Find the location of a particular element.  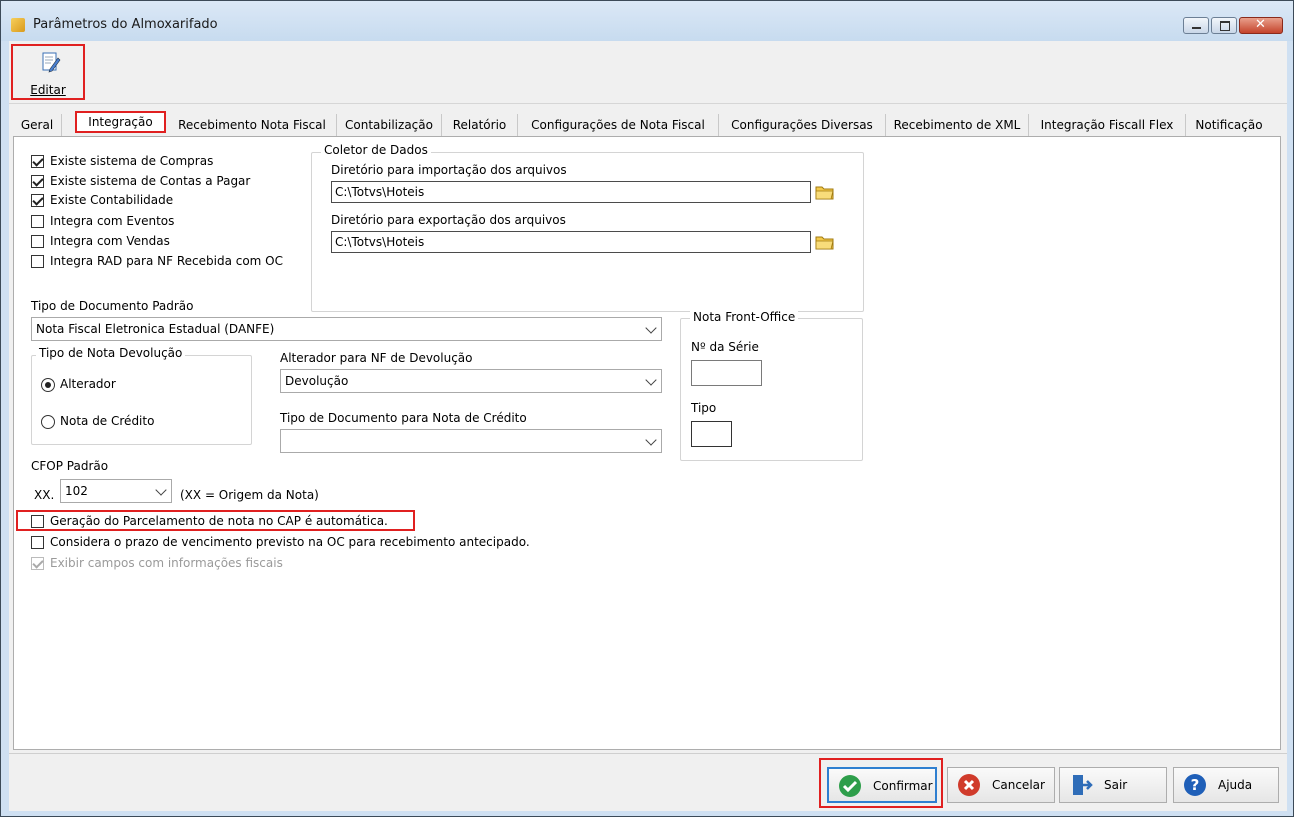

close-icon: ✕ is located at coordinates (1260, 24).